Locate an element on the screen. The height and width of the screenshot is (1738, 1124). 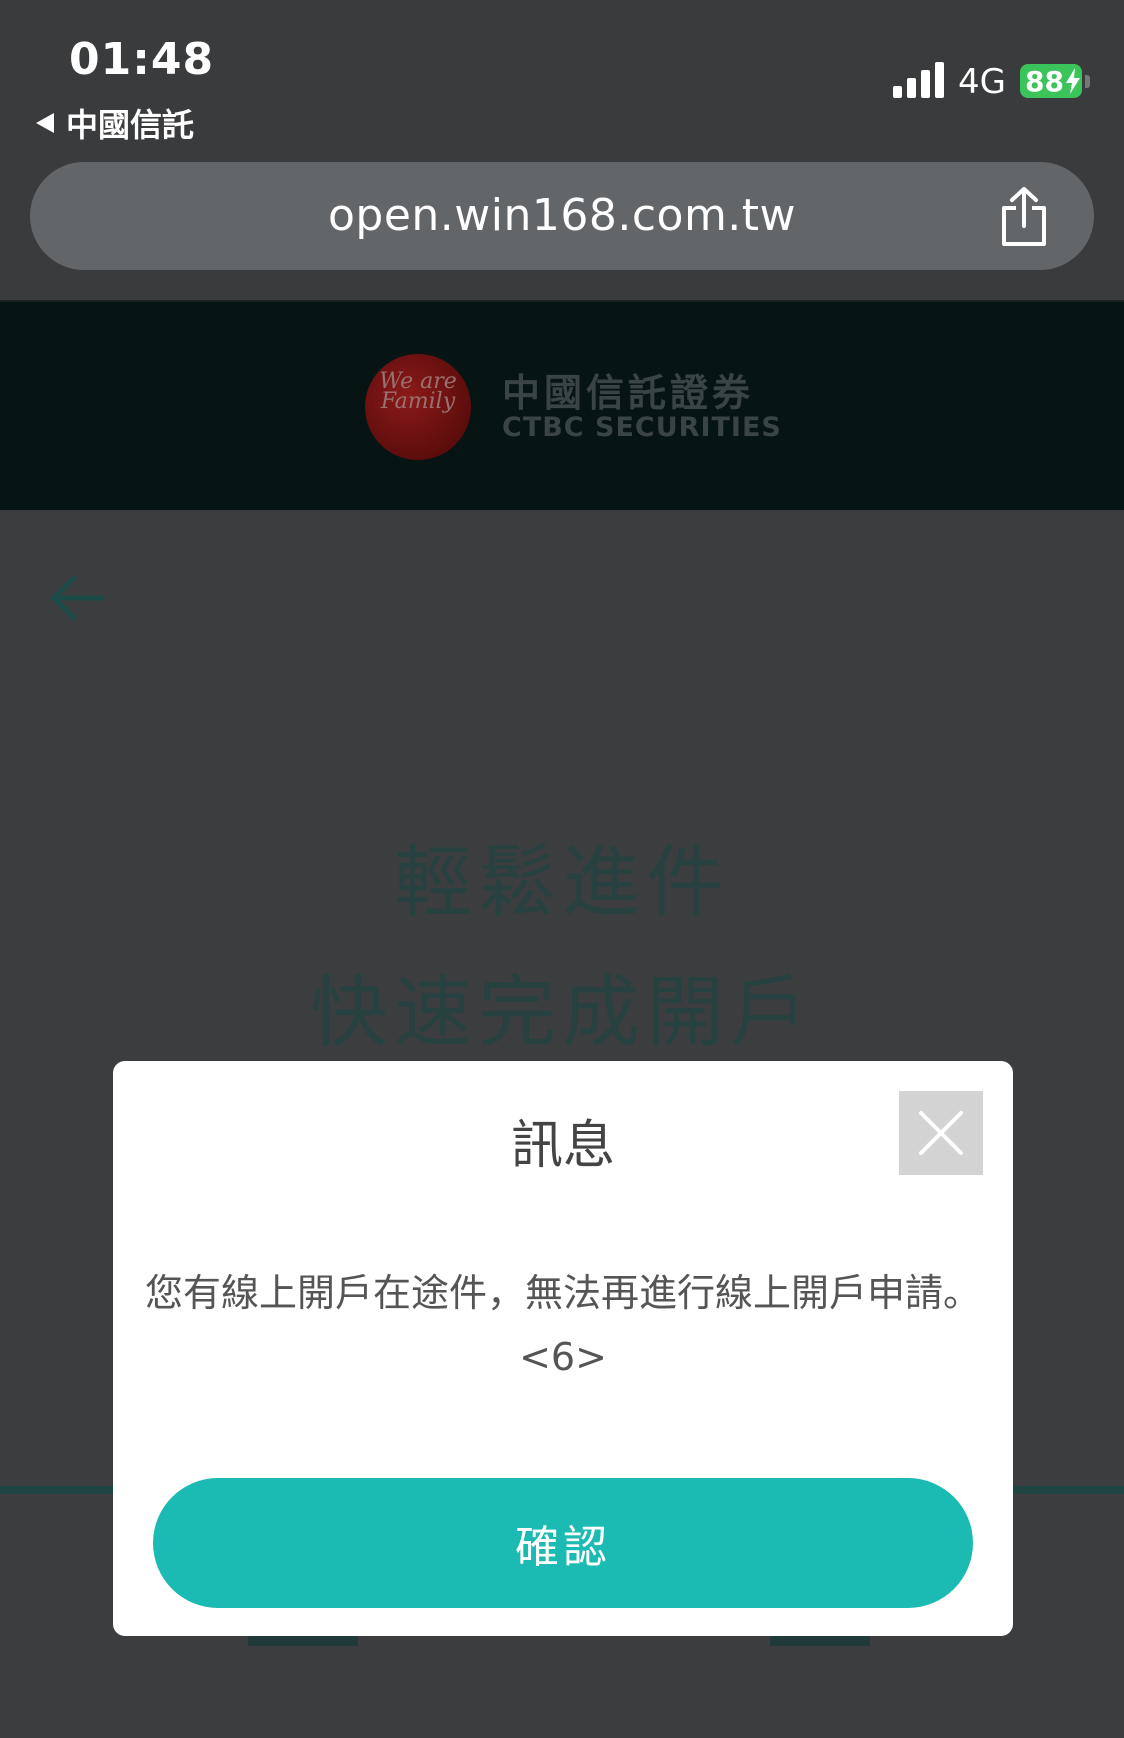
address-bar: open.win168.com.tw is located at coordinates (562, 216).